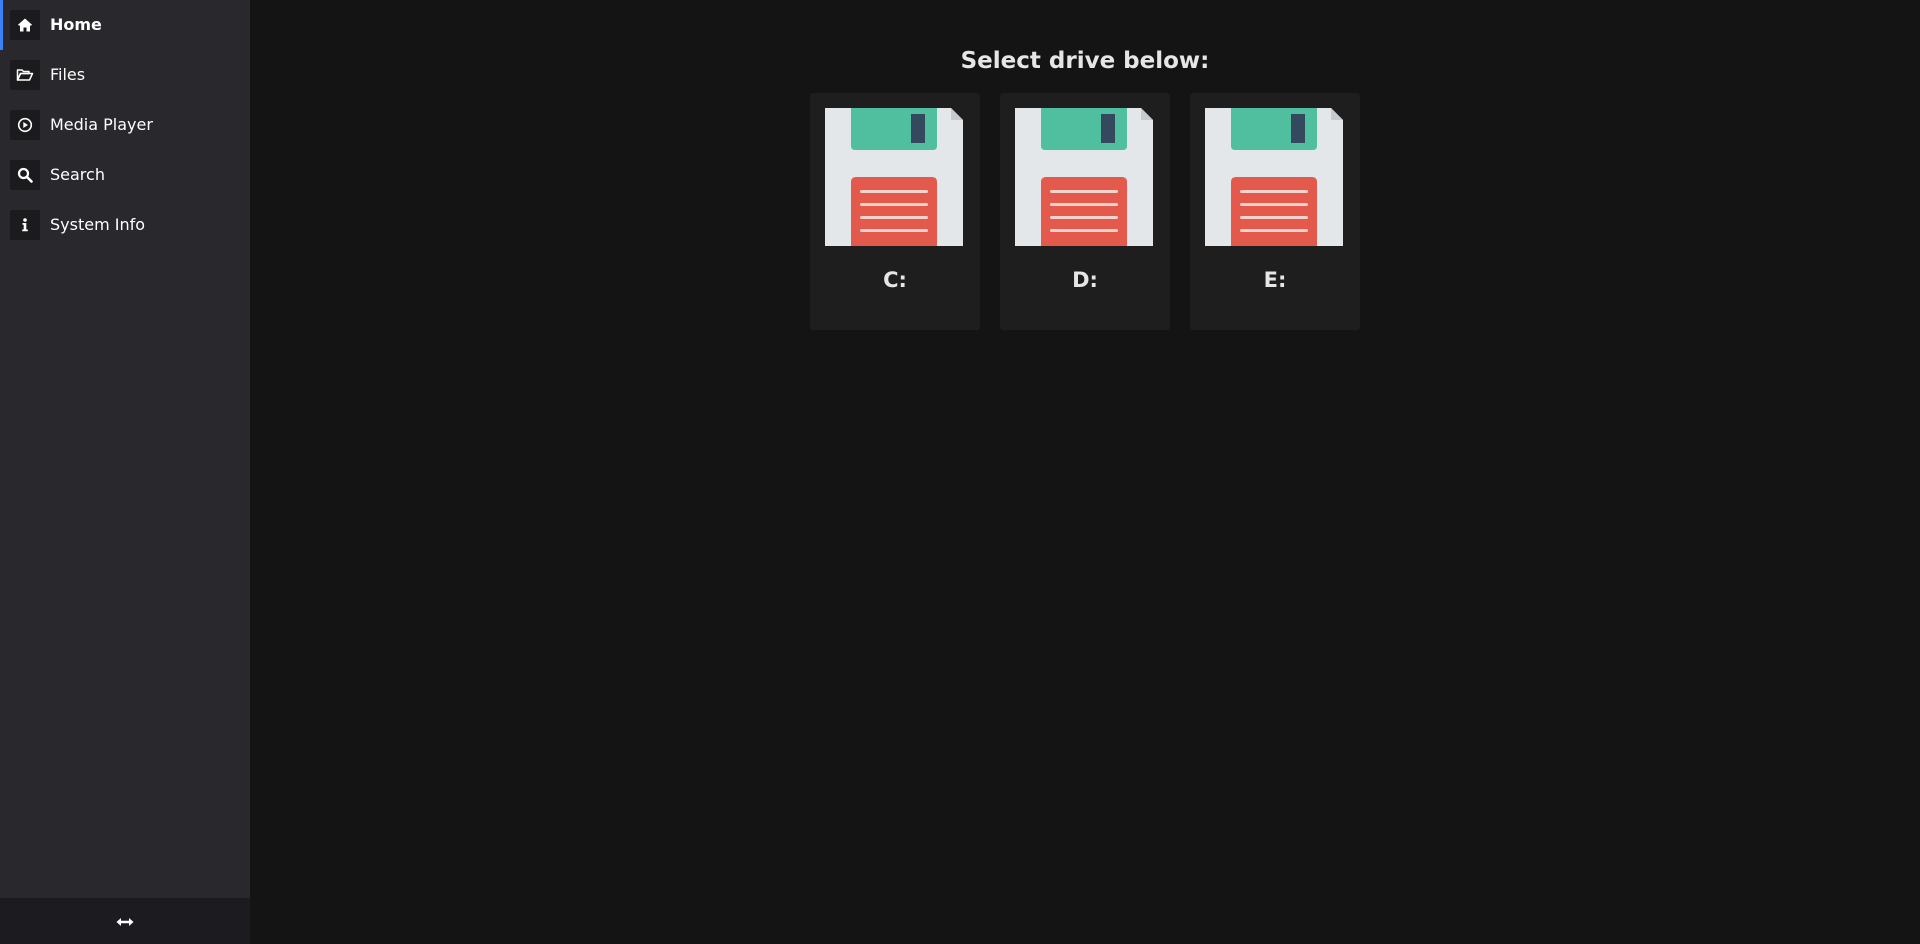 The width and height of the screenshot is (1920, 944). What do you see at coordinates (1085, 280) in the screenshot?
I see `drive-label: D:` at bounding box center [1085, 280].